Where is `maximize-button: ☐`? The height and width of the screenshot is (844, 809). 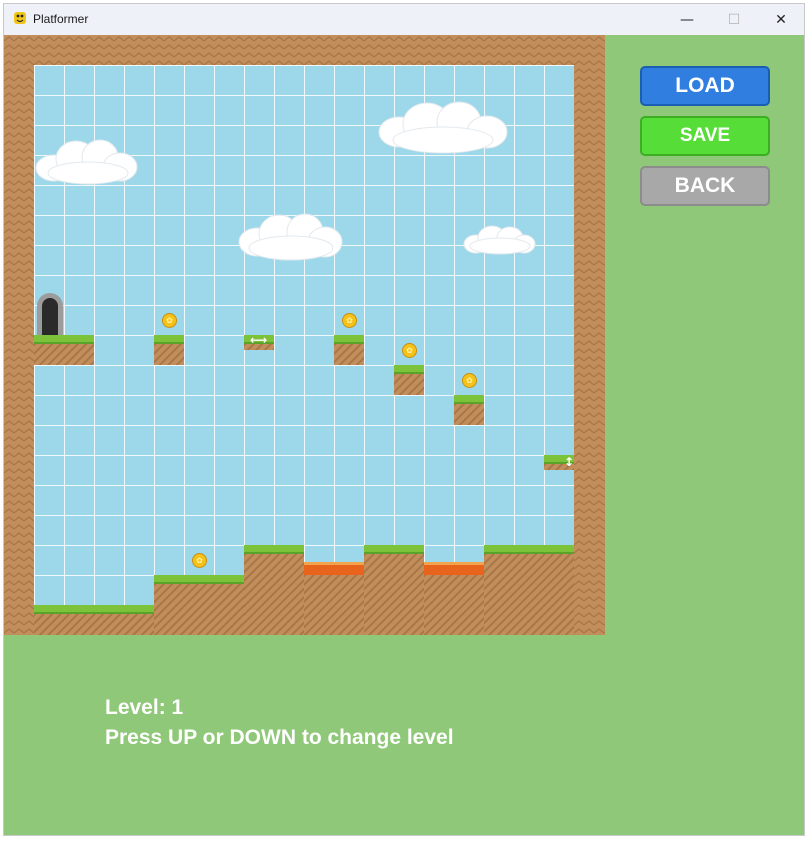 maximize-button: ☐ is located at coordinates (734, 19).